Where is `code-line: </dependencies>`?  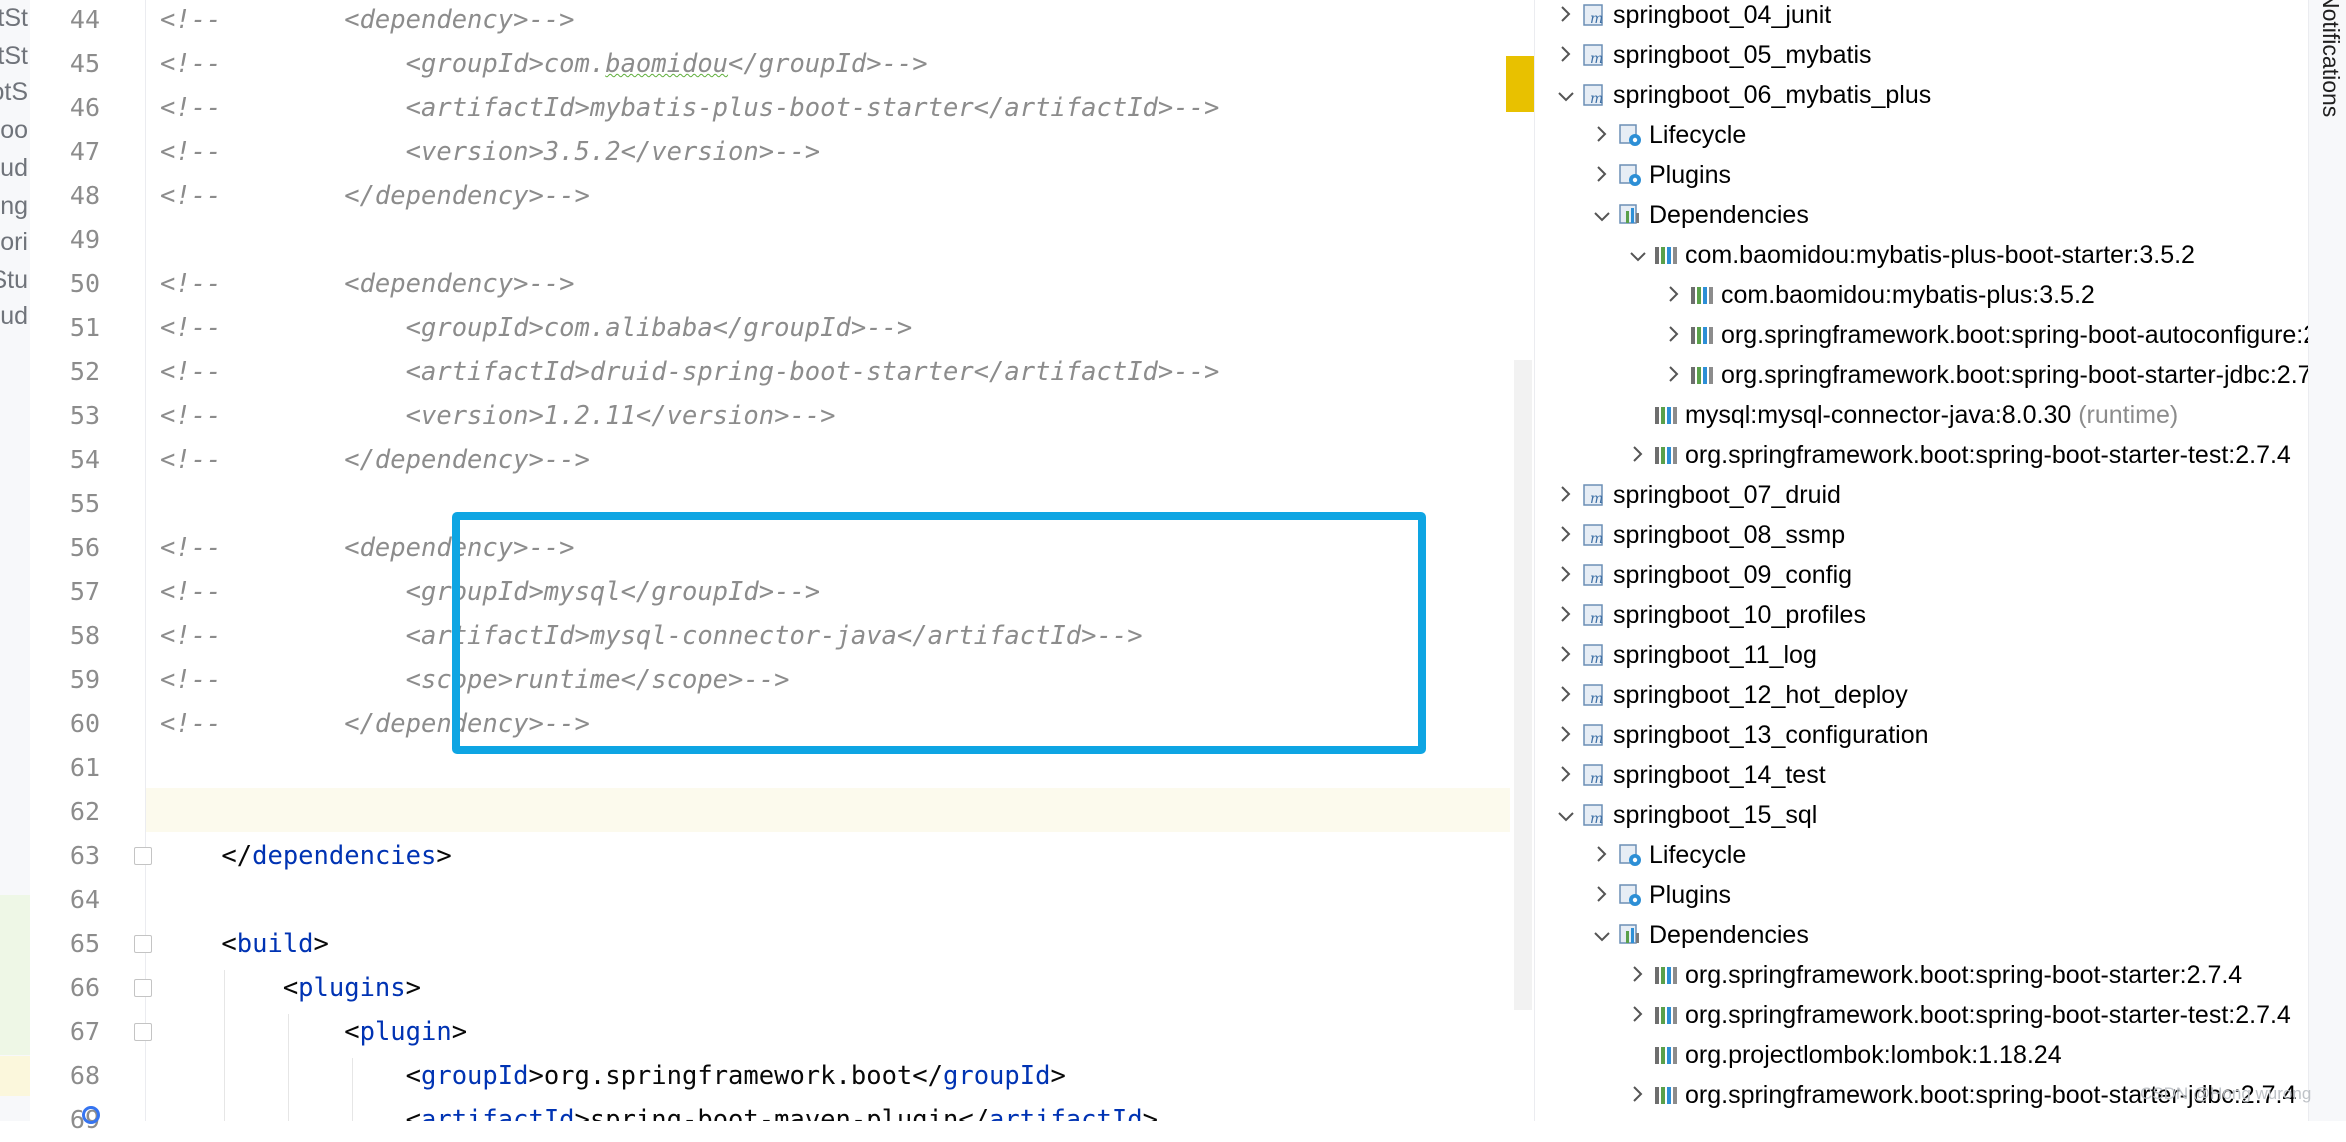 code-line: </dependencies> is located at coordinates (305, 856).